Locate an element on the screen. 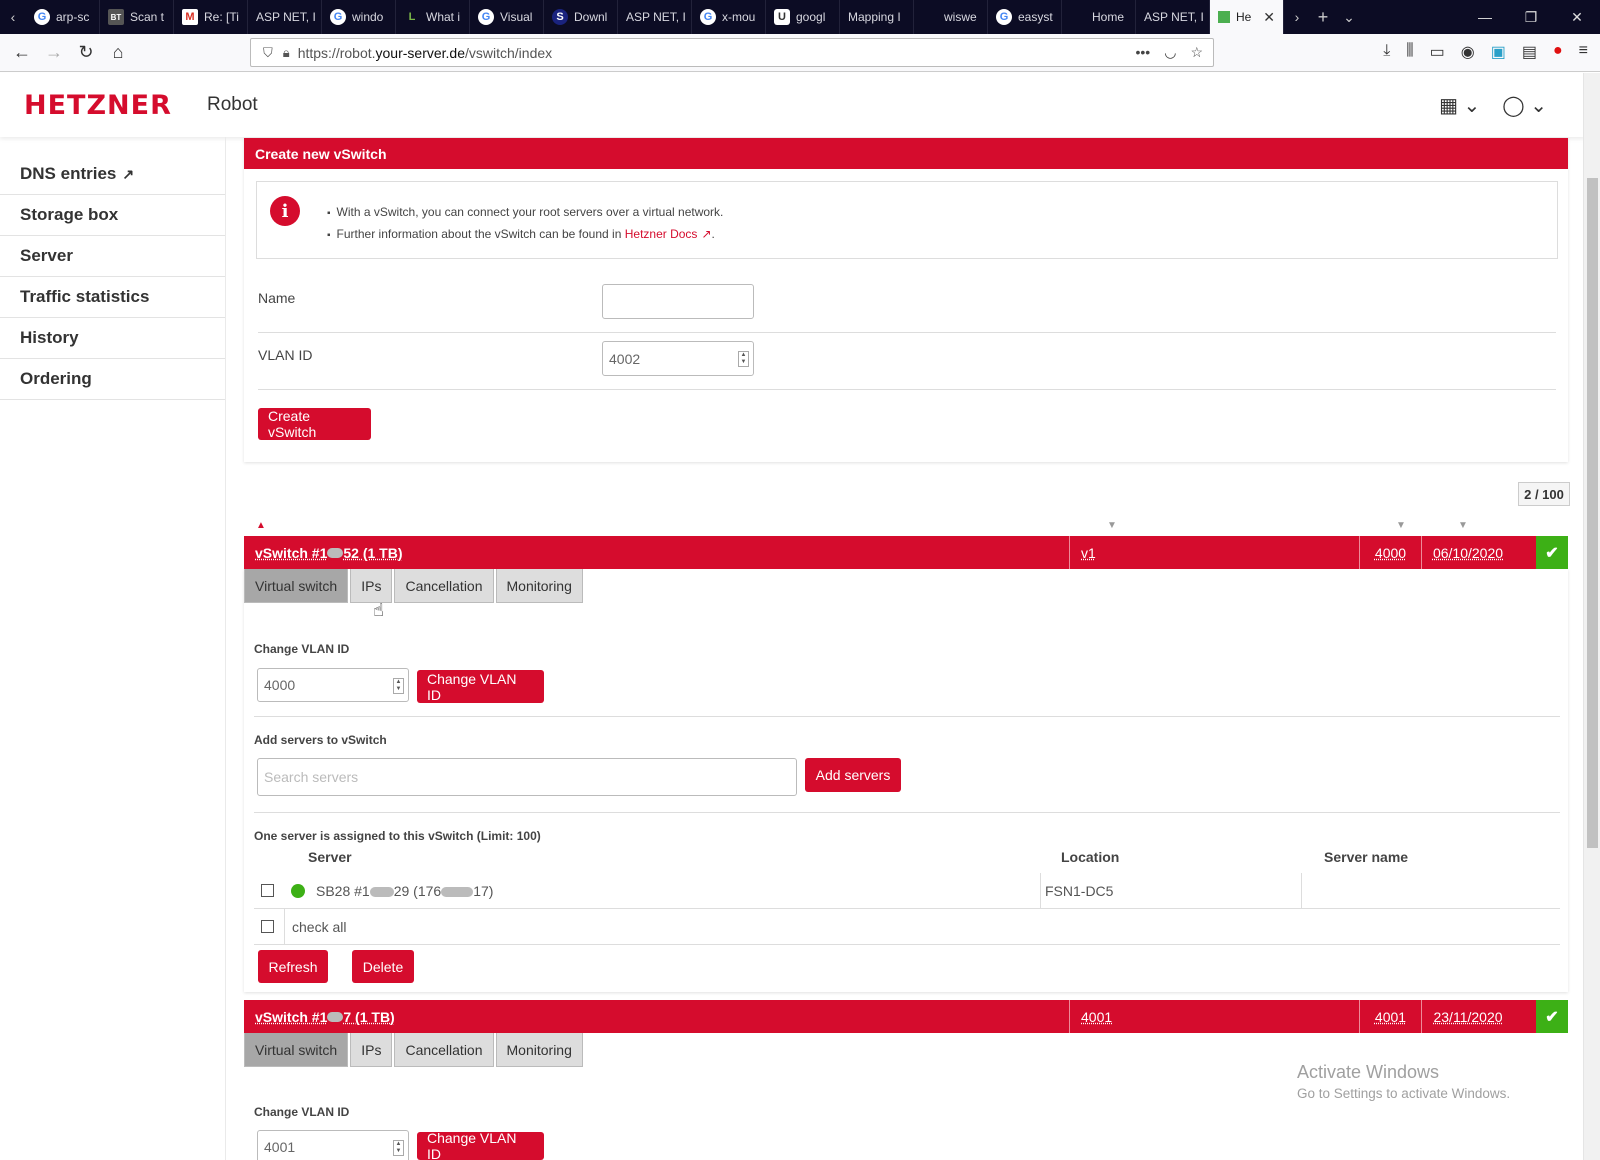  browser-tab: Geasyst is located at coordinates (1025, 17).